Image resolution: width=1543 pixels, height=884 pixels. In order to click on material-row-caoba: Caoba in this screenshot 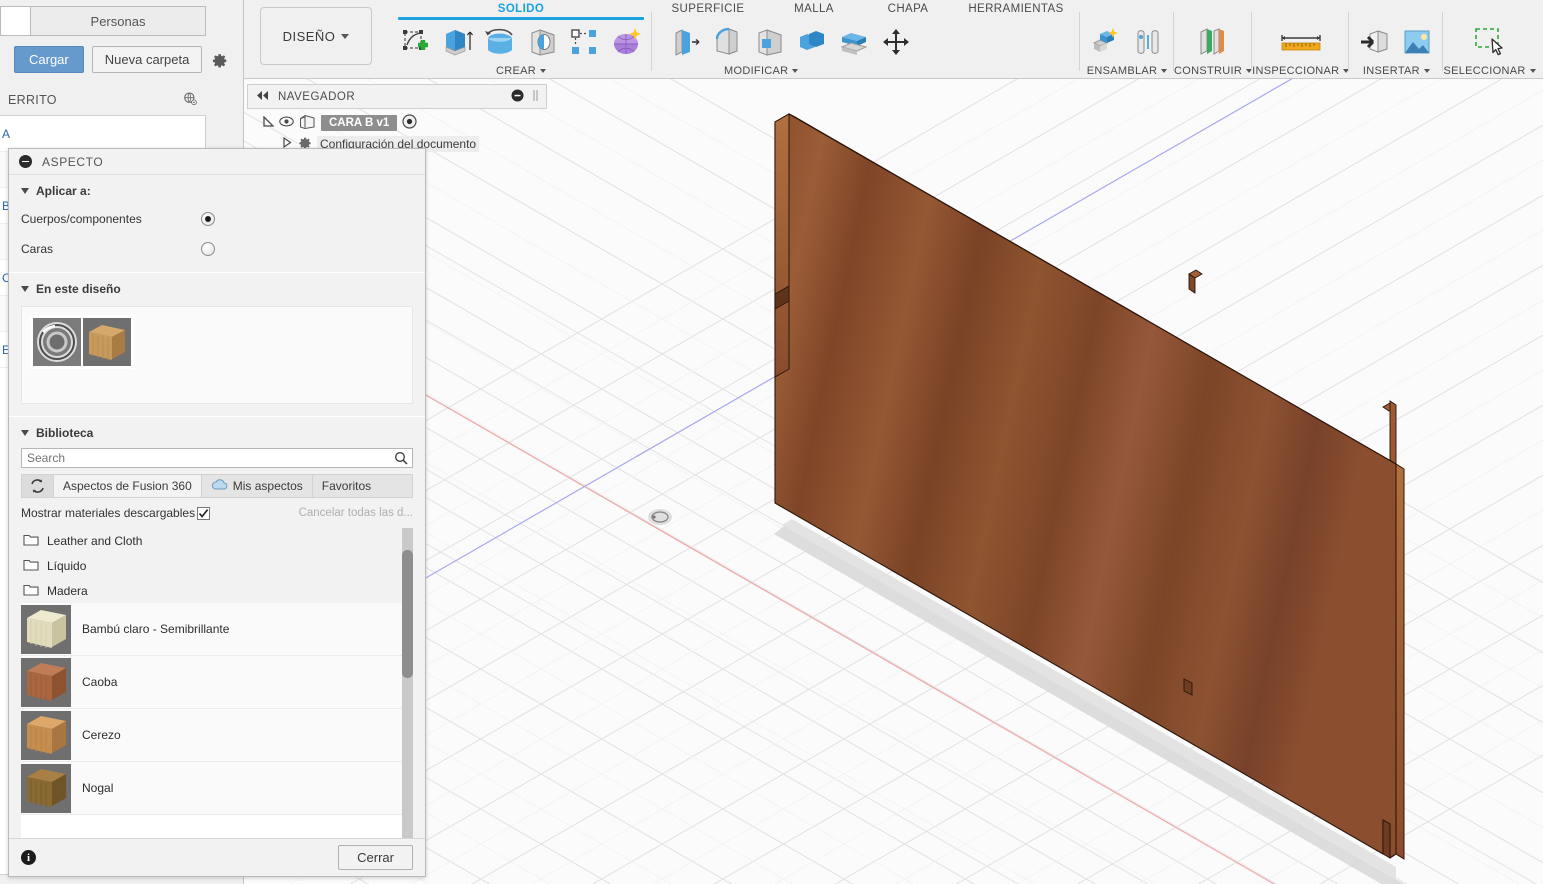, I will do `click(217, 682)`.